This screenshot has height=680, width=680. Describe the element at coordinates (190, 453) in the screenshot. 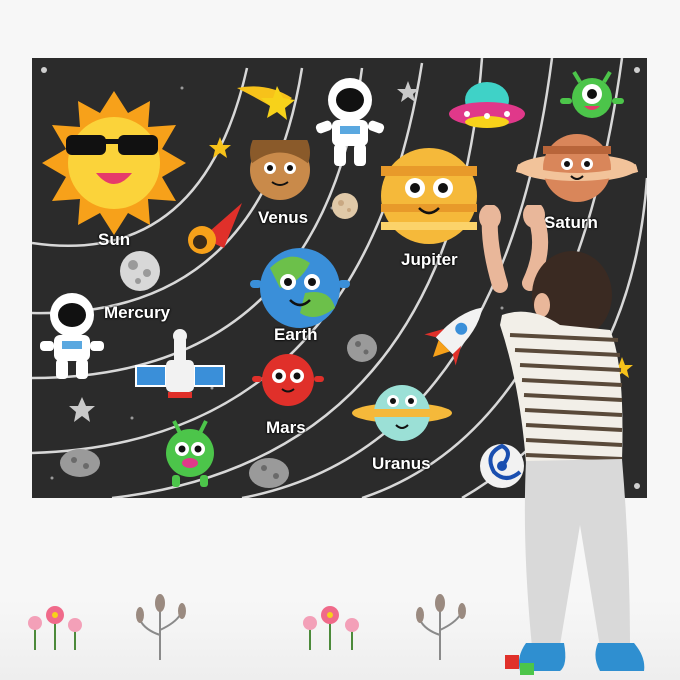

I see `alien-icon` at that location.